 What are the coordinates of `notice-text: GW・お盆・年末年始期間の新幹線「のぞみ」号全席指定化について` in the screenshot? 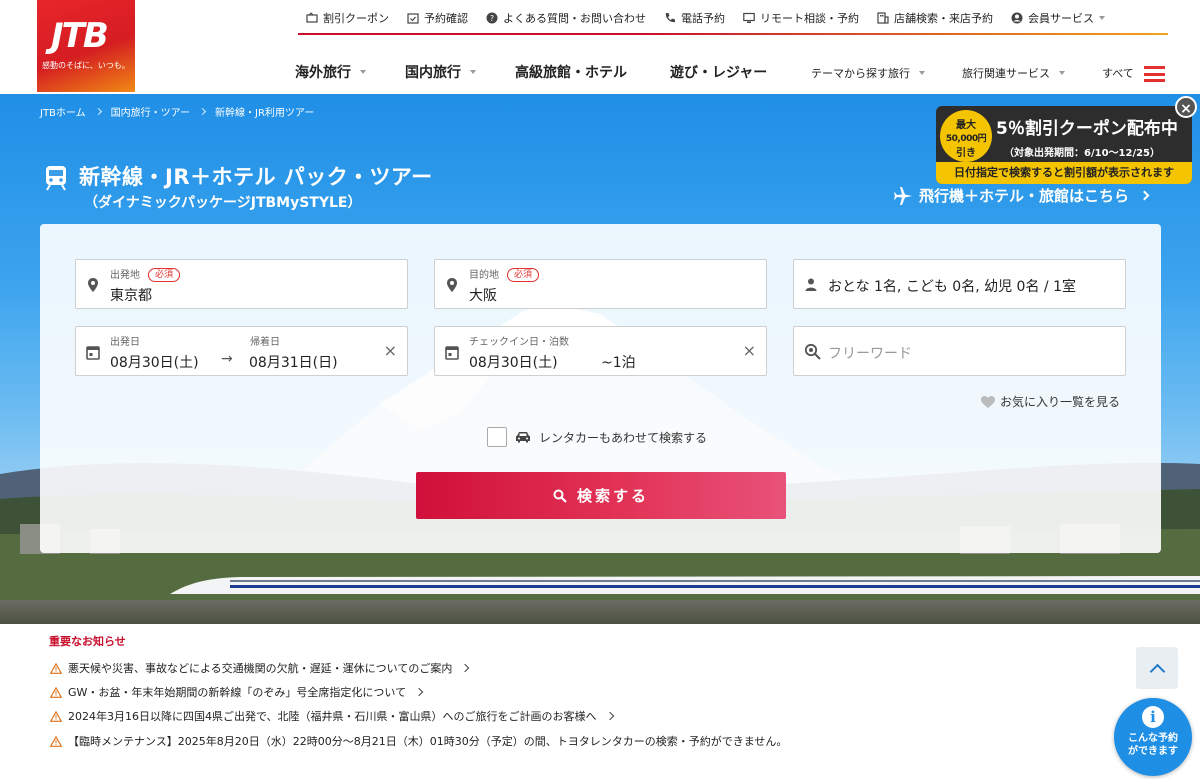 It's located at (237, 692).